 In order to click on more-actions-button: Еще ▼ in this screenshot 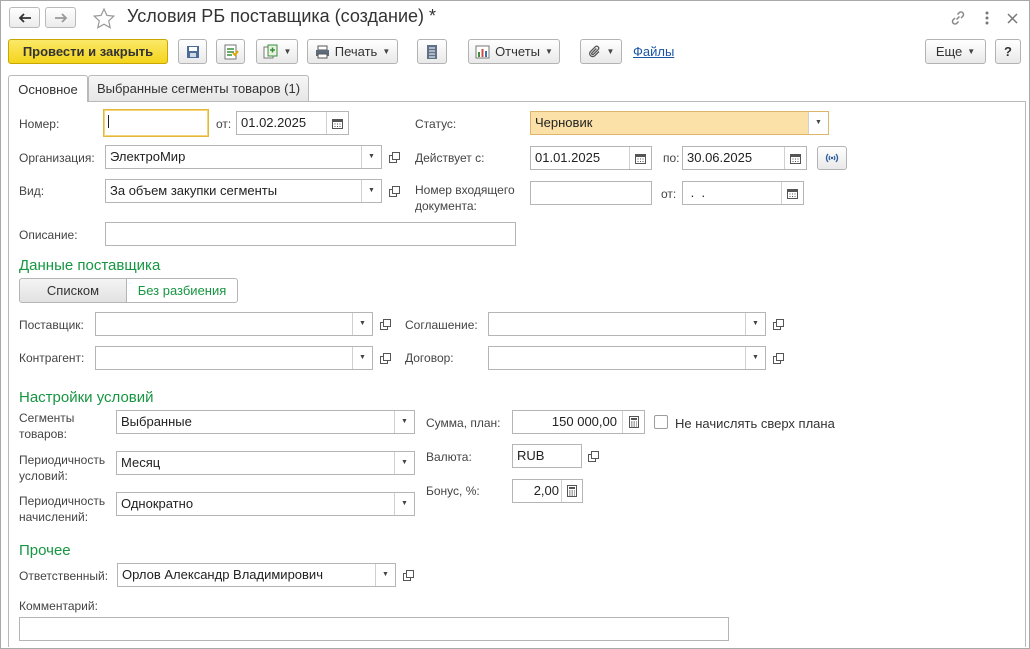, I will do `click(955, 51)`.